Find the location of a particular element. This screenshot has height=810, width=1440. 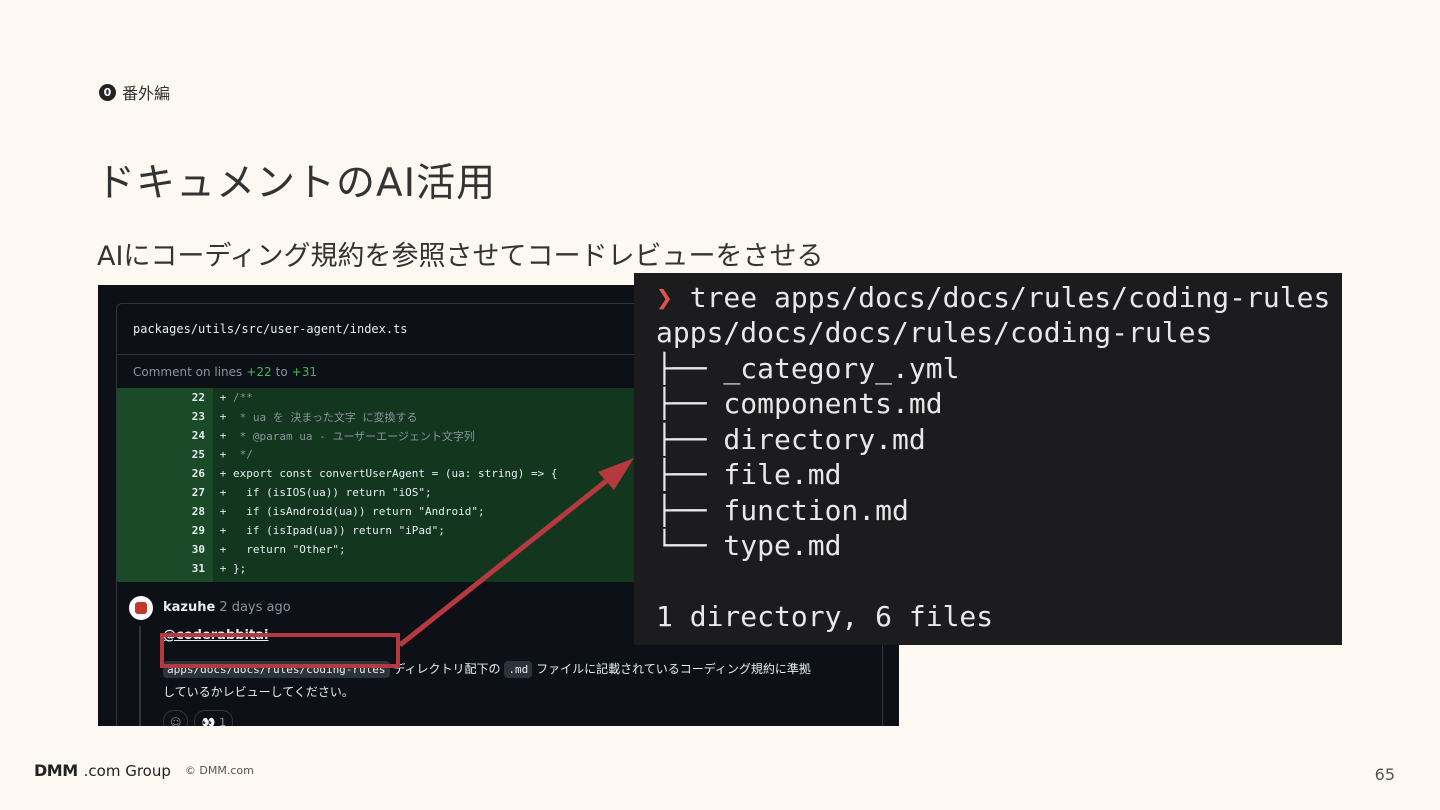

brand-logo: DMM is located at coordinates (56, 770).